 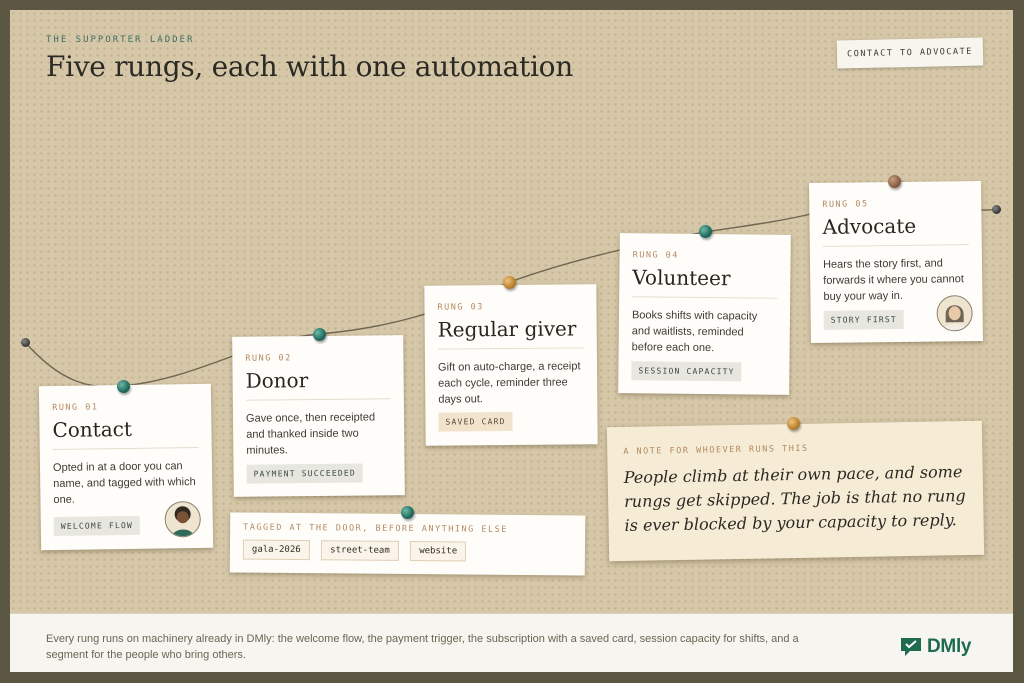 I want to click on tag-list: gala-2026 street-team website, so click(x=407, y=548).